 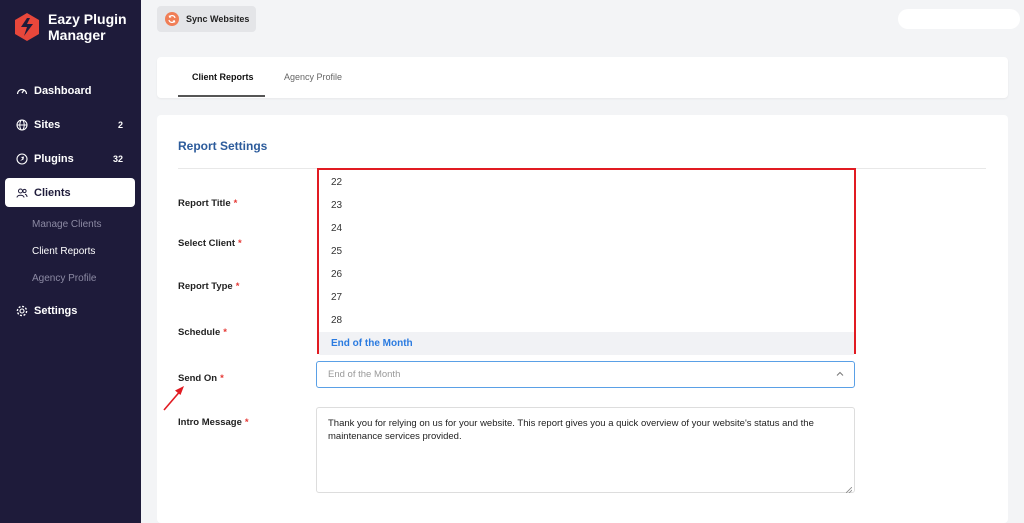 What do you see at coordinates (364, 374) in the screenshot?
I see `send-on-value: End of the Month` at bounding box center [364, 374].